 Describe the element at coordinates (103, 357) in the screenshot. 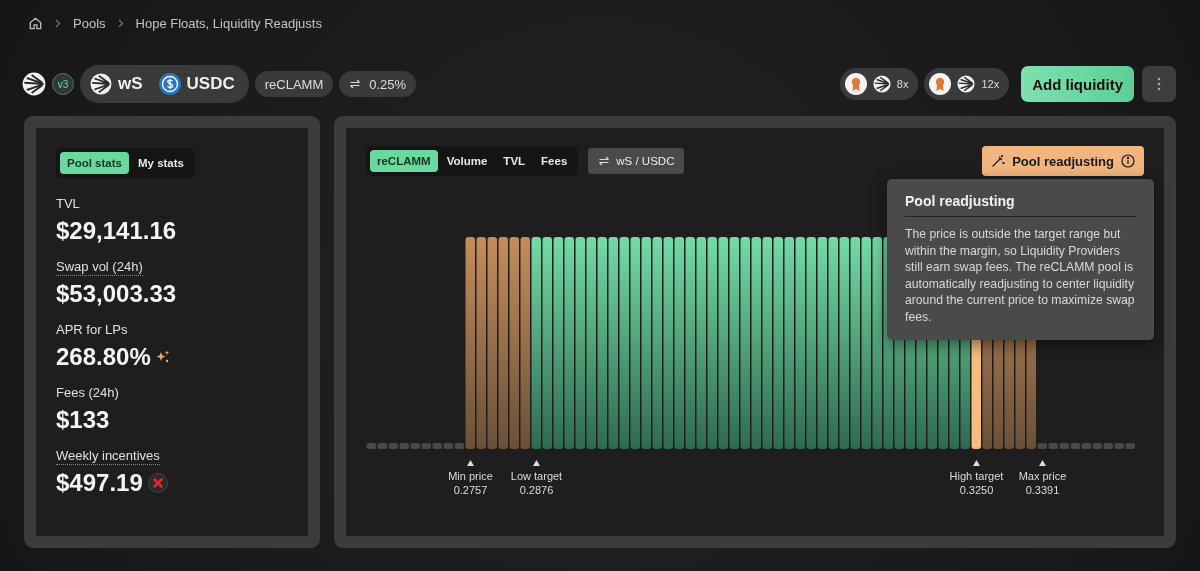

I see `stat-value: 268.80%` at that location.